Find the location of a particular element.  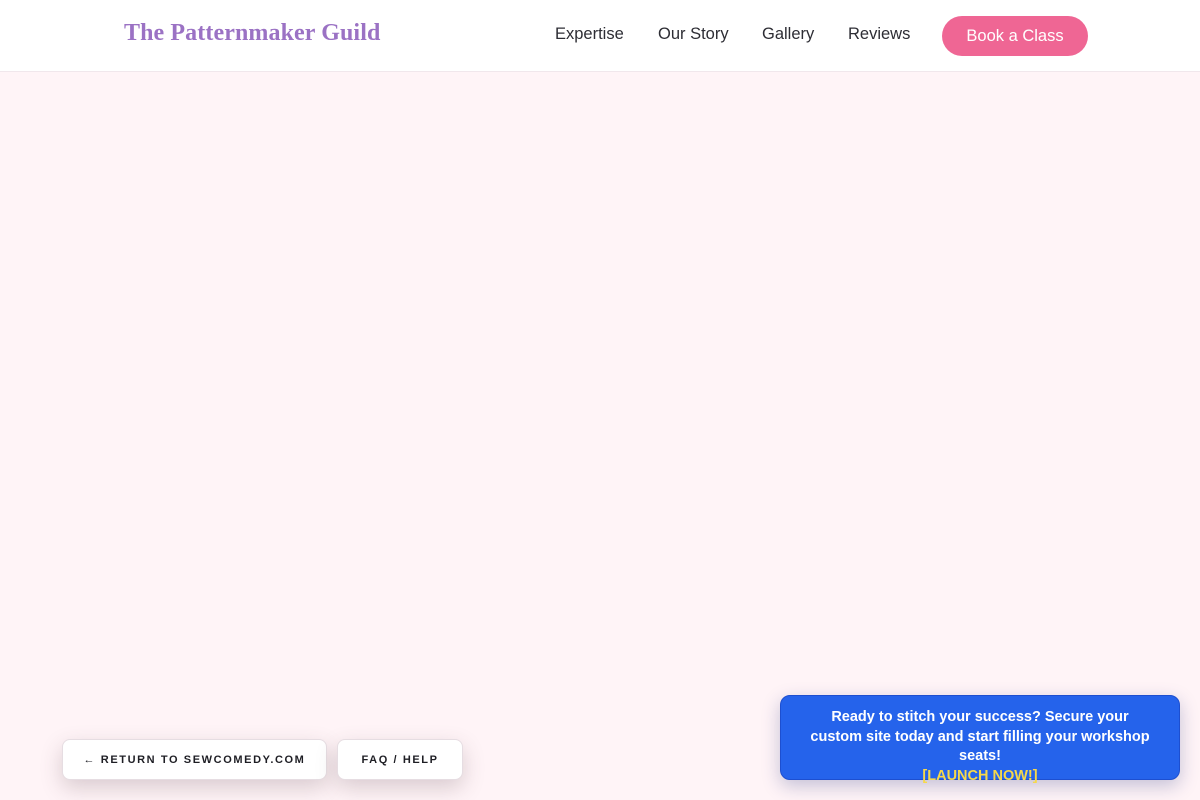

nav-link-reviews: Reviews is located at coordinates (879, 34).